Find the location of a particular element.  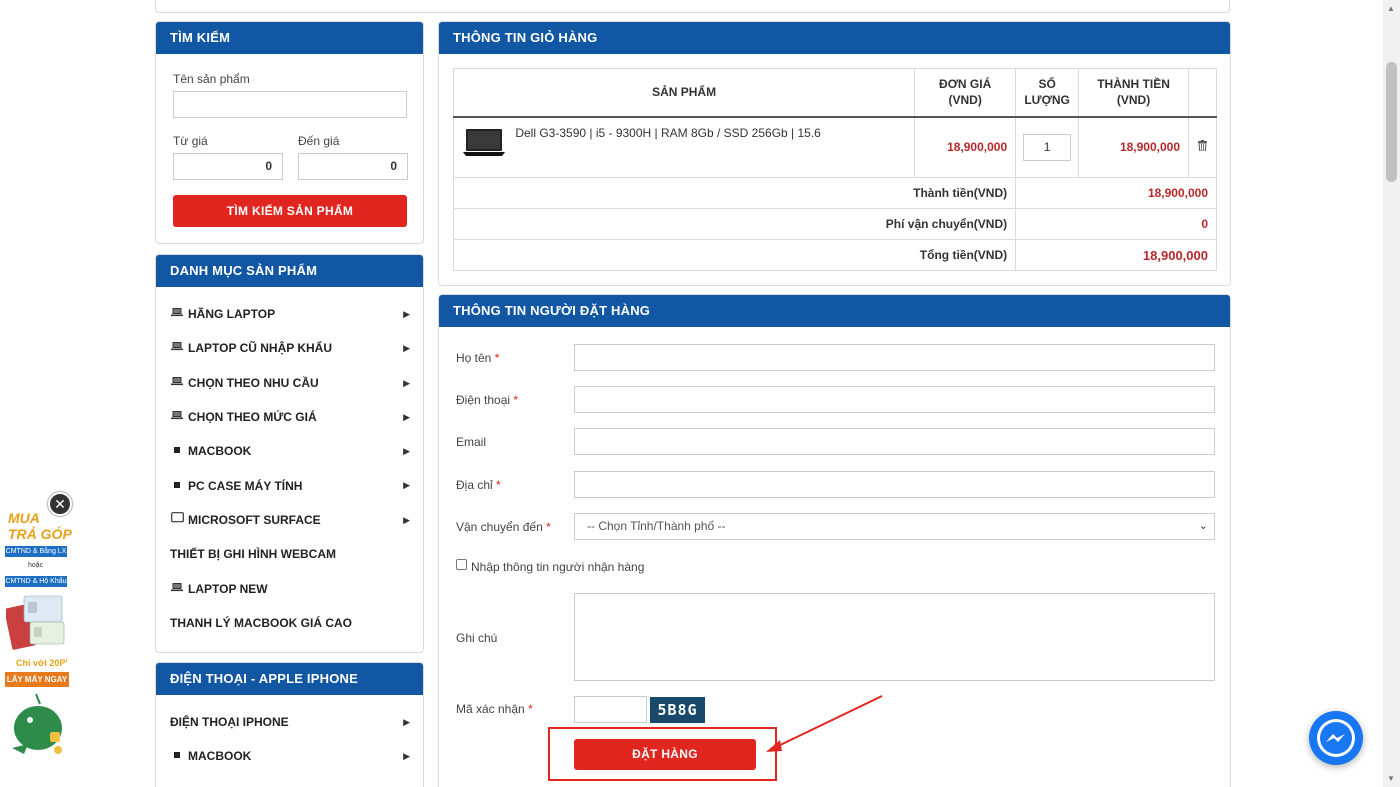

category-item-label: PC CASE MÁY TÍNH is located at coordinates (245, 485).